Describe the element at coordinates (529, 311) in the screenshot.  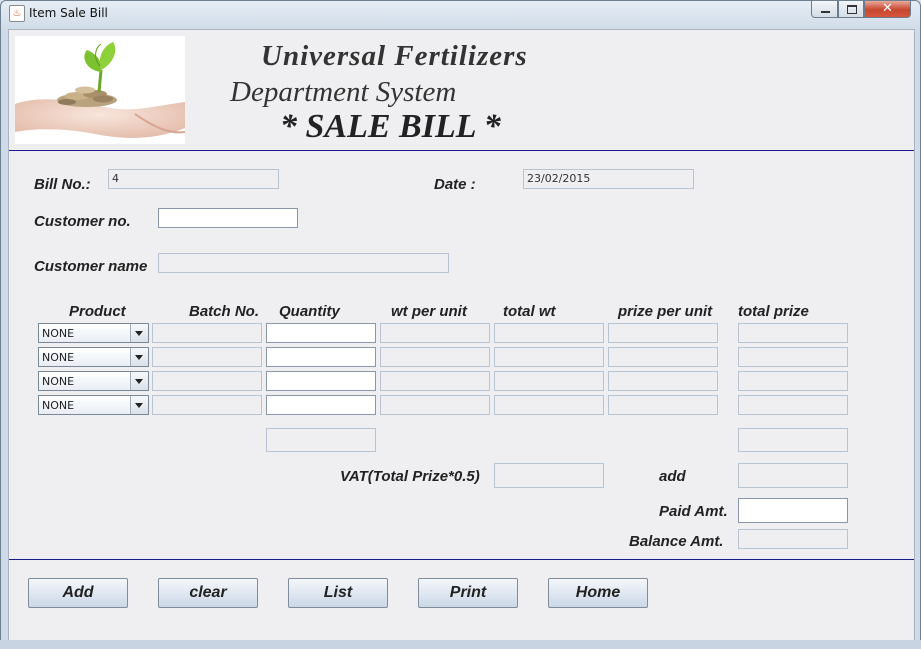
I see `column-header-total-wt: total wt` at that location.